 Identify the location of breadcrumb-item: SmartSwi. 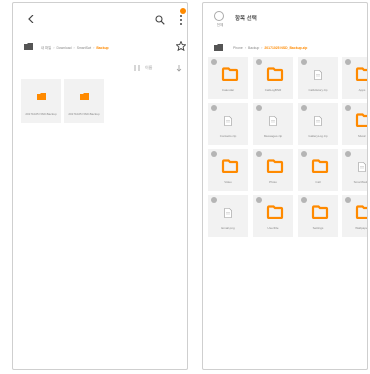
(84, 48).